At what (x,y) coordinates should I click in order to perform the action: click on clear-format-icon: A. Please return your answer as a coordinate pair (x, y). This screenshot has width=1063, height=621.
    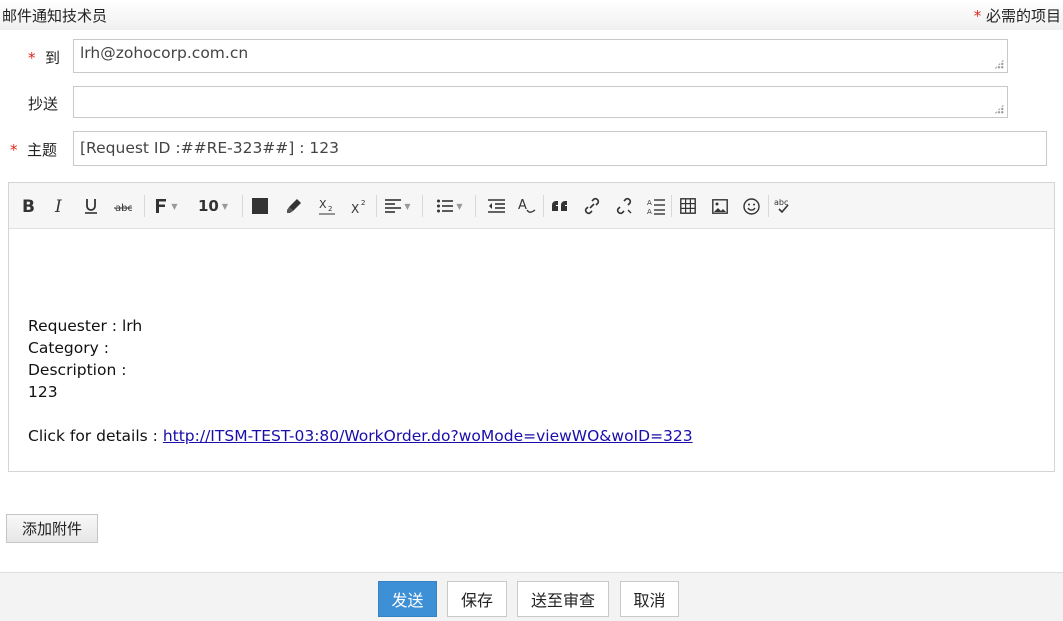
    Looking at the image, I should click on (527, 206).